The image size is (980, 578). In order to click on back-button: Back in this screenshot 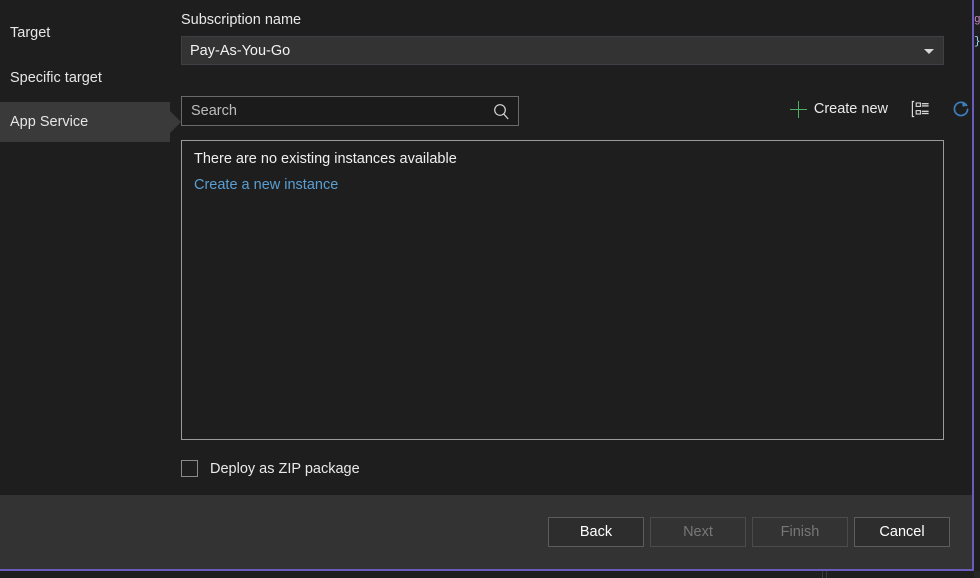, I will do `click(596, 532)`.